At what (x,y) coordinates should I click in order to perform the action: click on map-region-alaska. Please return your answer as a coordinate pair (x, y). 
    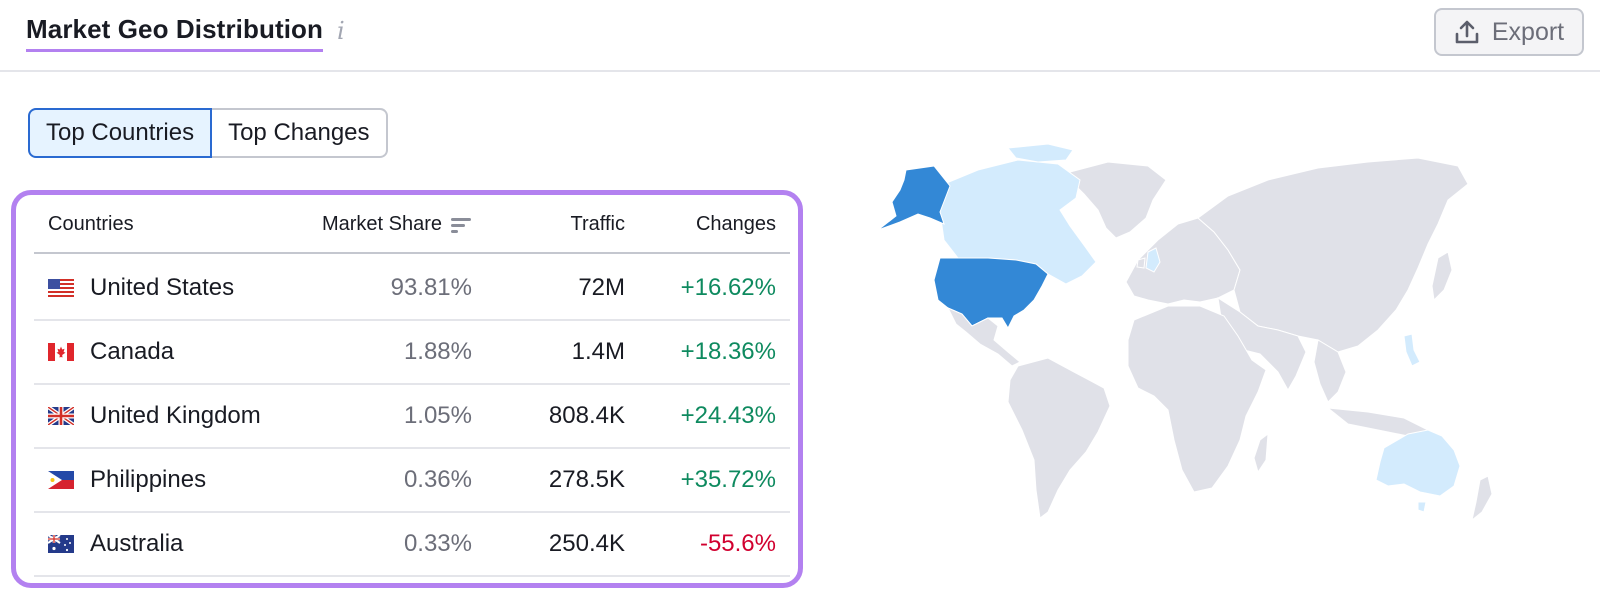
    Looking at the image, I should click on (914, 198).